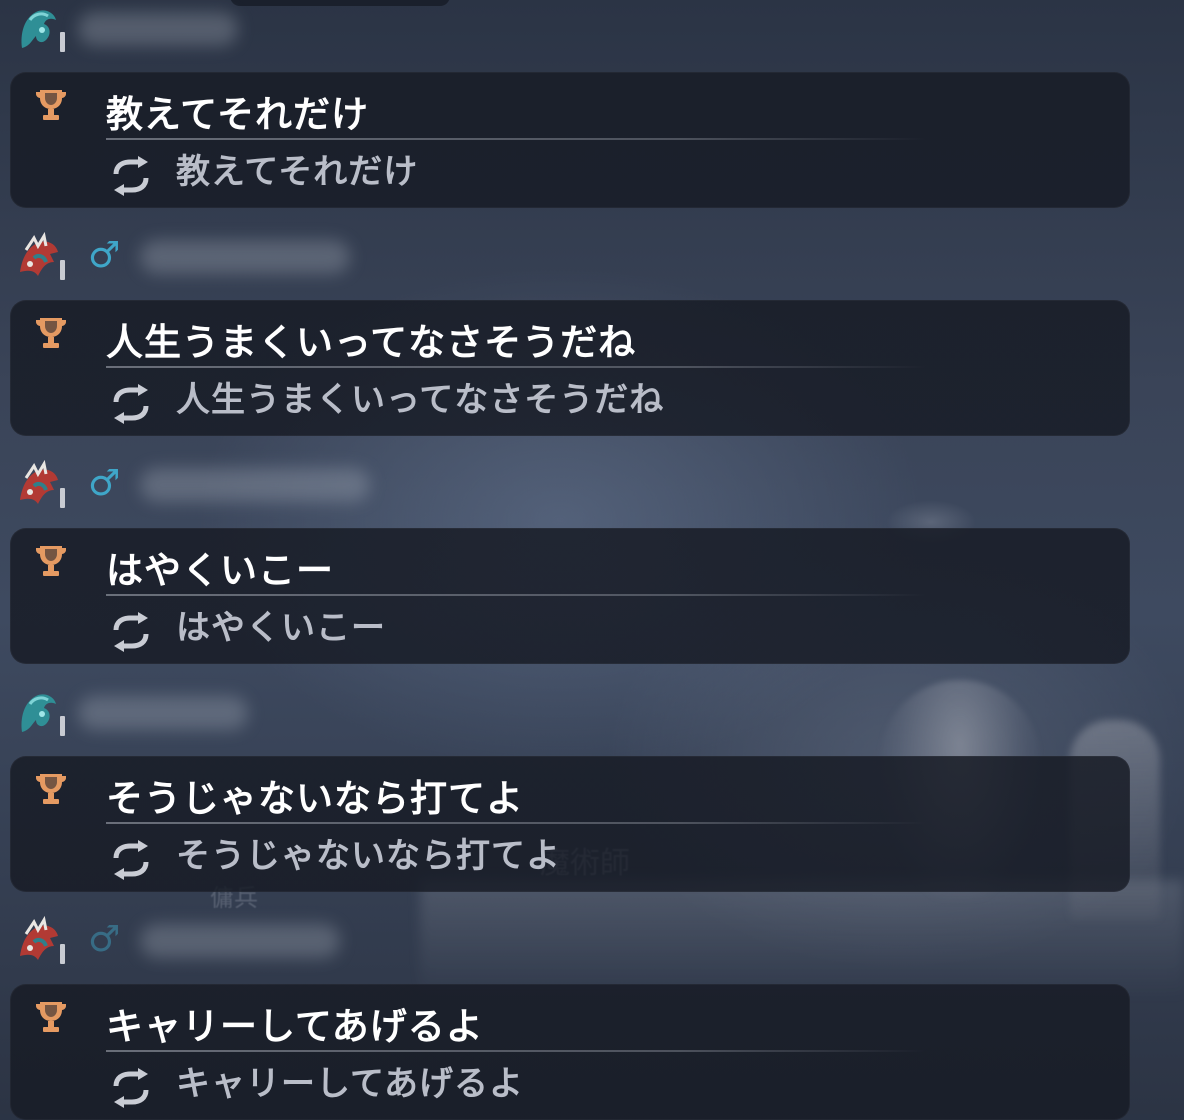 This screenshot has height=1120, width=1184. Describe the element at coordinates (220, 570) in the screenshot. I see `message-text: はやくいこー` at that location.